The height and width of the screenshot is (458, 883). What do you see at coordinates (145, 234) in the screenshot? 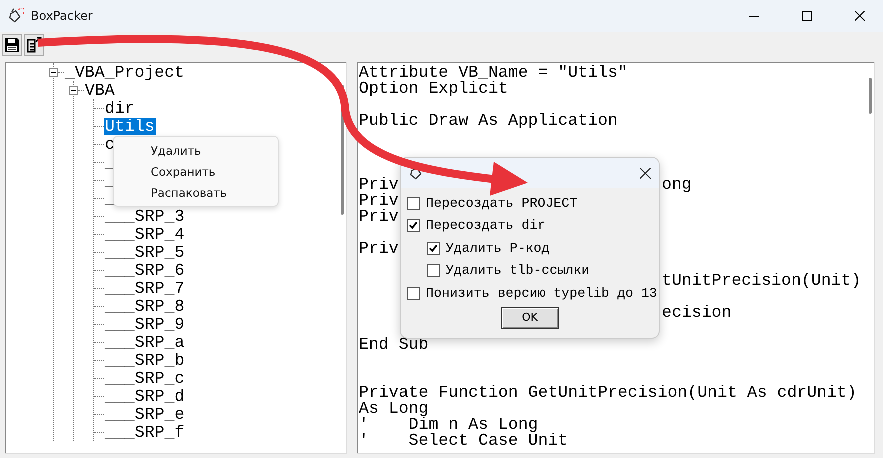
I see `tree-item: ___SRP_4` at bounding box center [145, 234].